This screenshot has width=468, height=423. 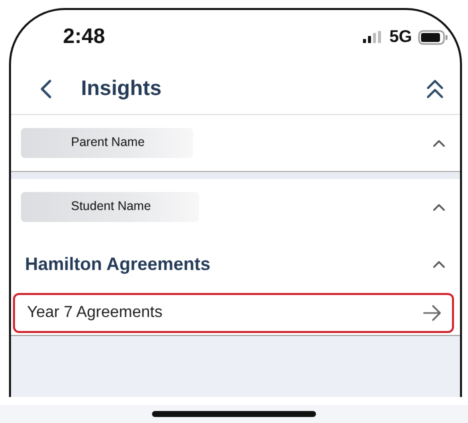 What do you see at coordinates (46, 89) in the screenshot?
I see `back-icon` at bounding box center [46, 89].